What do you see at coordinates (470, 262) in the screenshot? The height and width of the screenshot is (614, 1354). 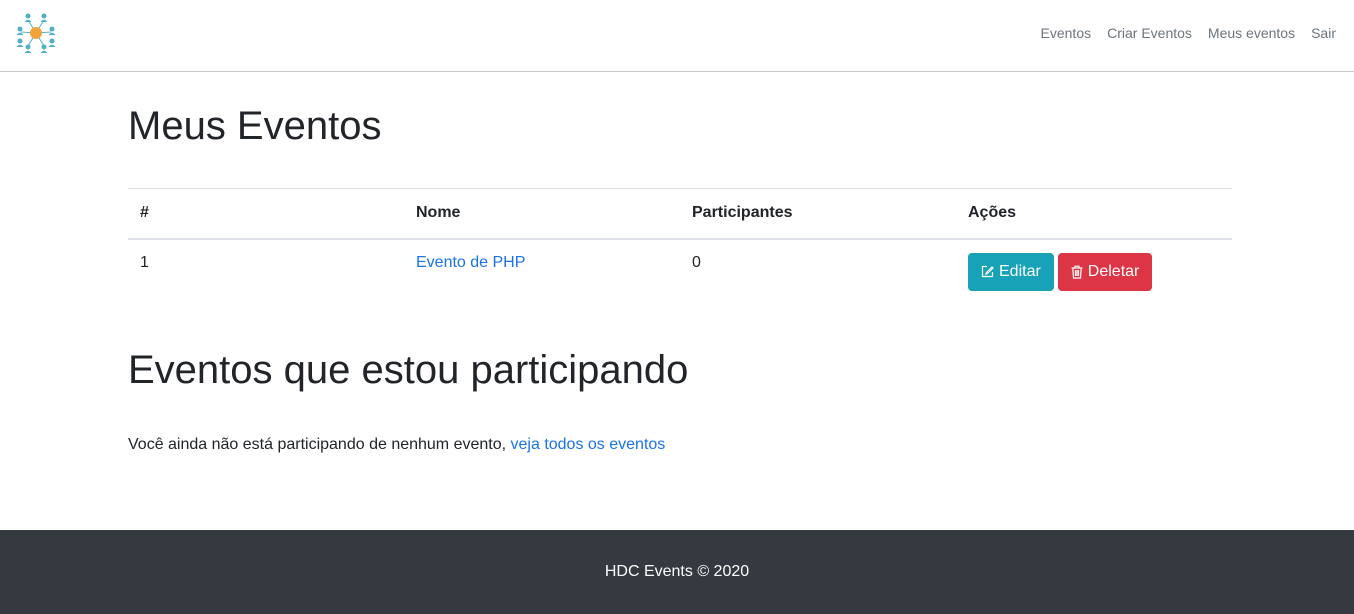 I see `event-name-link: Evento de PHP` at bounding box center [470, 262].